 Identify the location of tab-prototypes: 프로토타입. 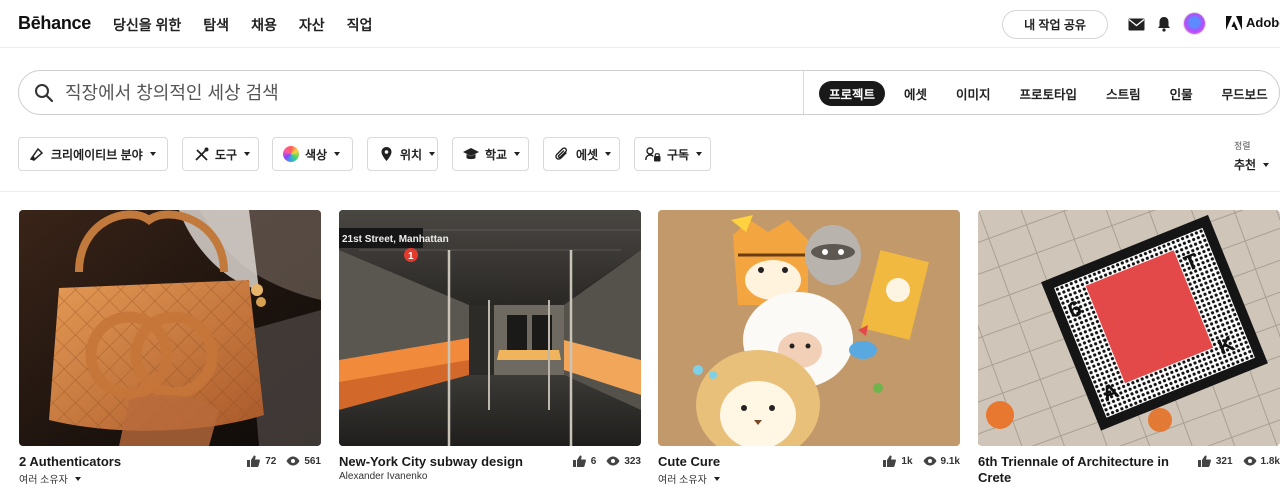
(1049, 93).